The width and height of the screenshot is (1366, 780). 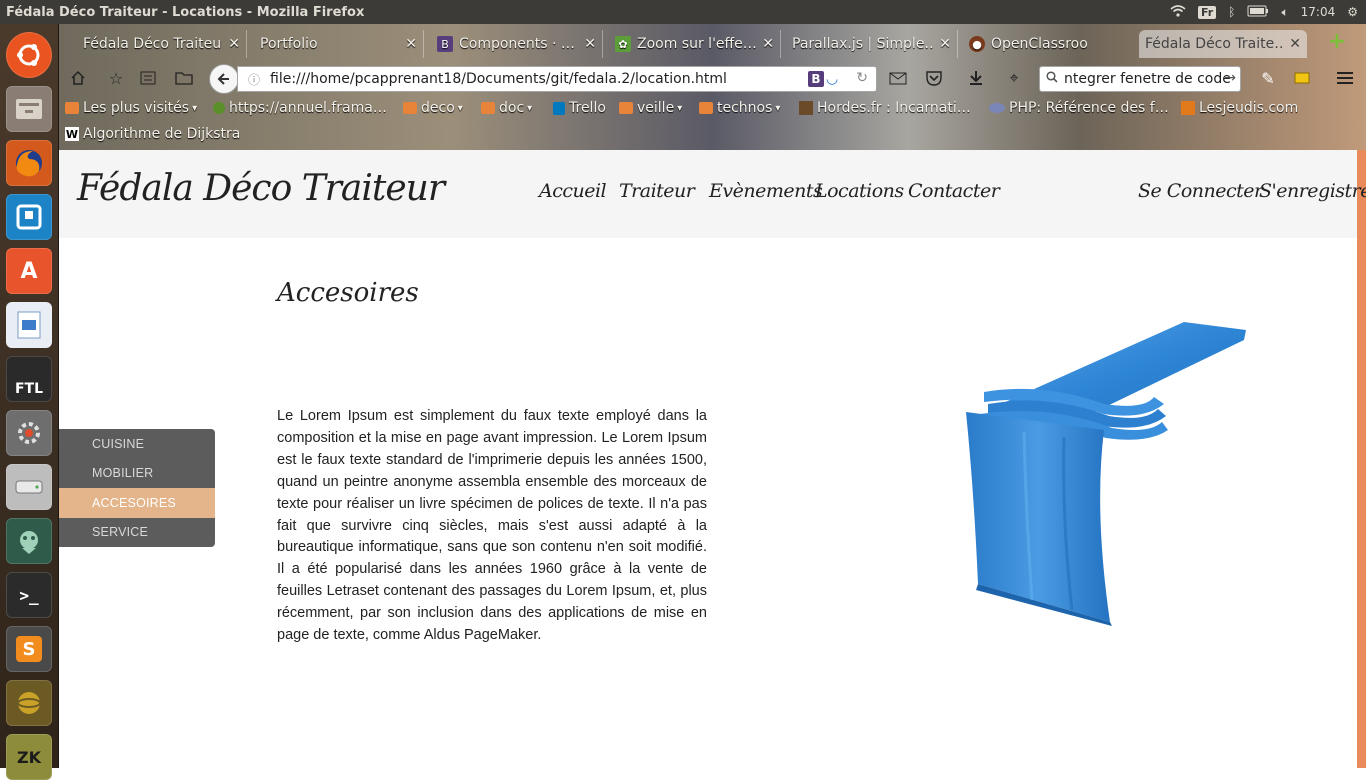 What do you see at coordinates (657, 191) in the screenshot?
I see `nav-traiteur: Traiteur` at bounding box center [657, 191].